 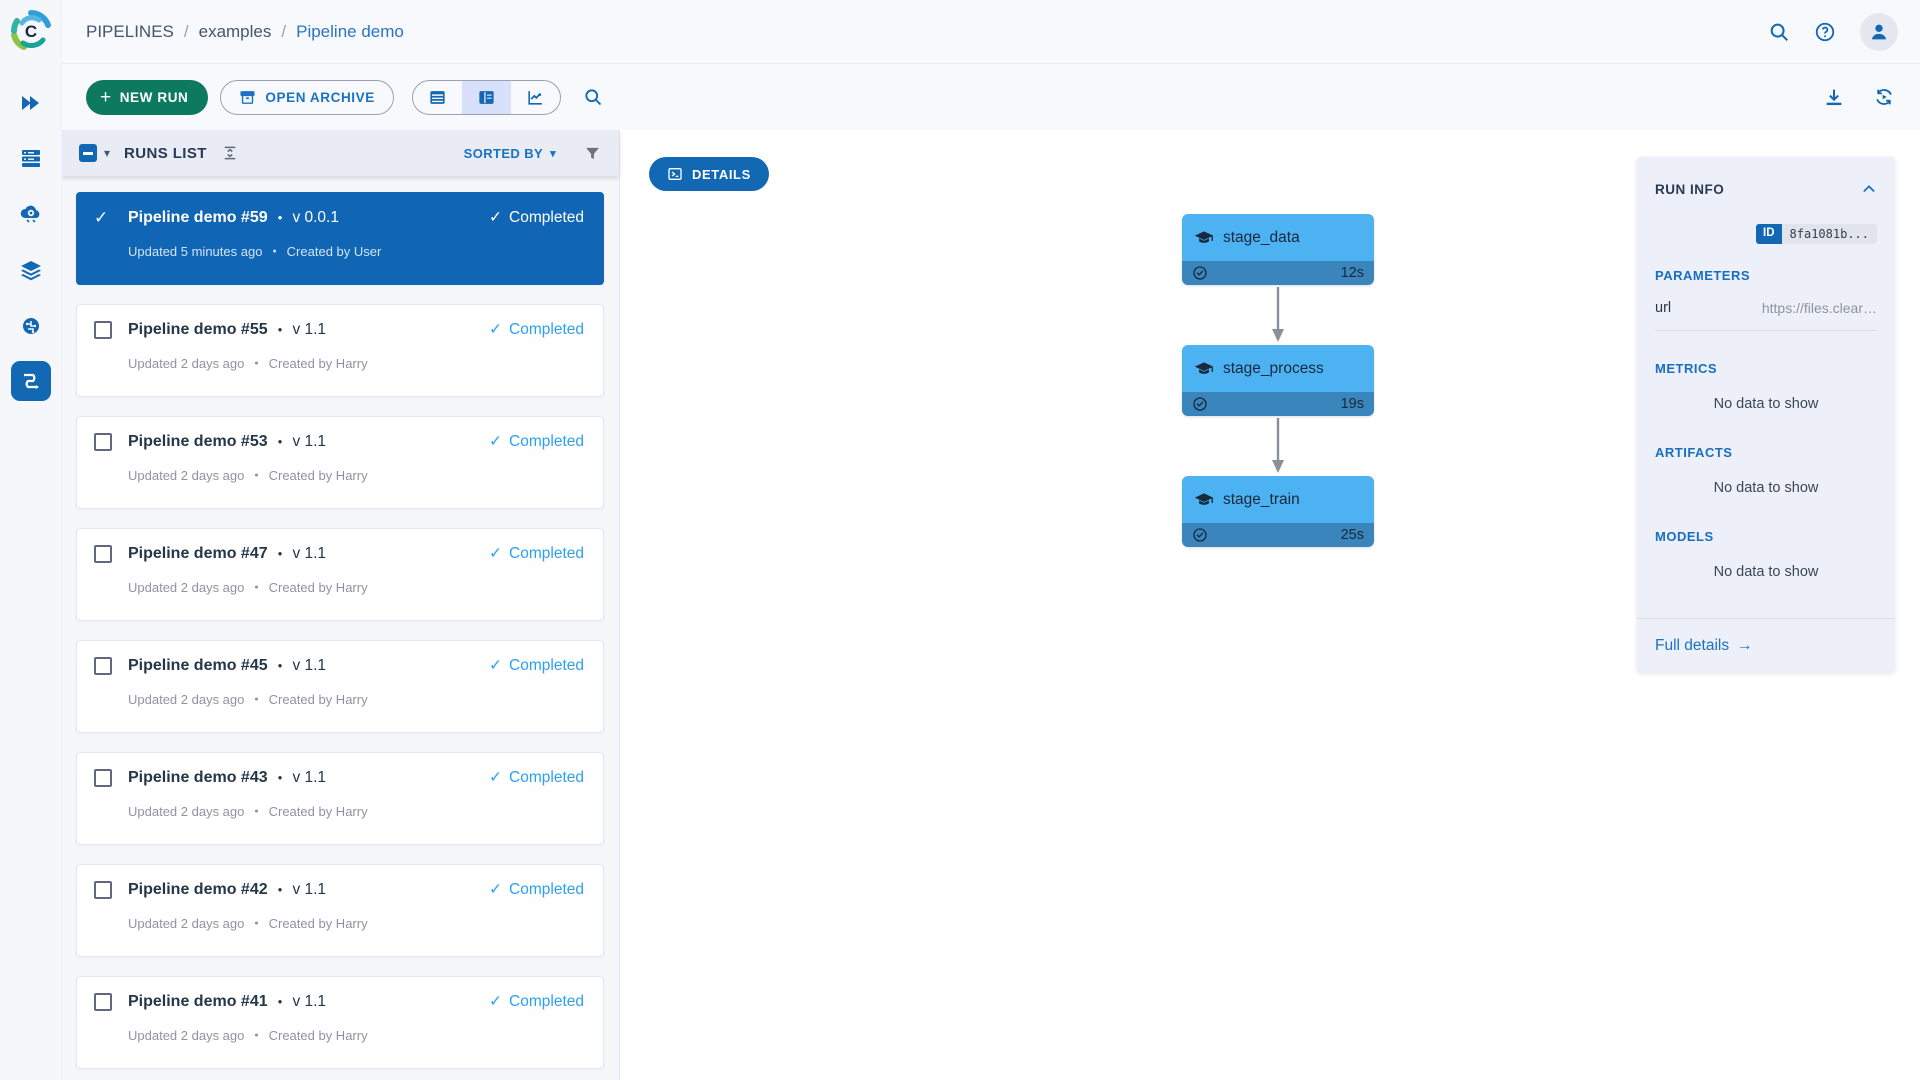 I want to click on models-section-title: MODELS, so click(x=1684, y=536).